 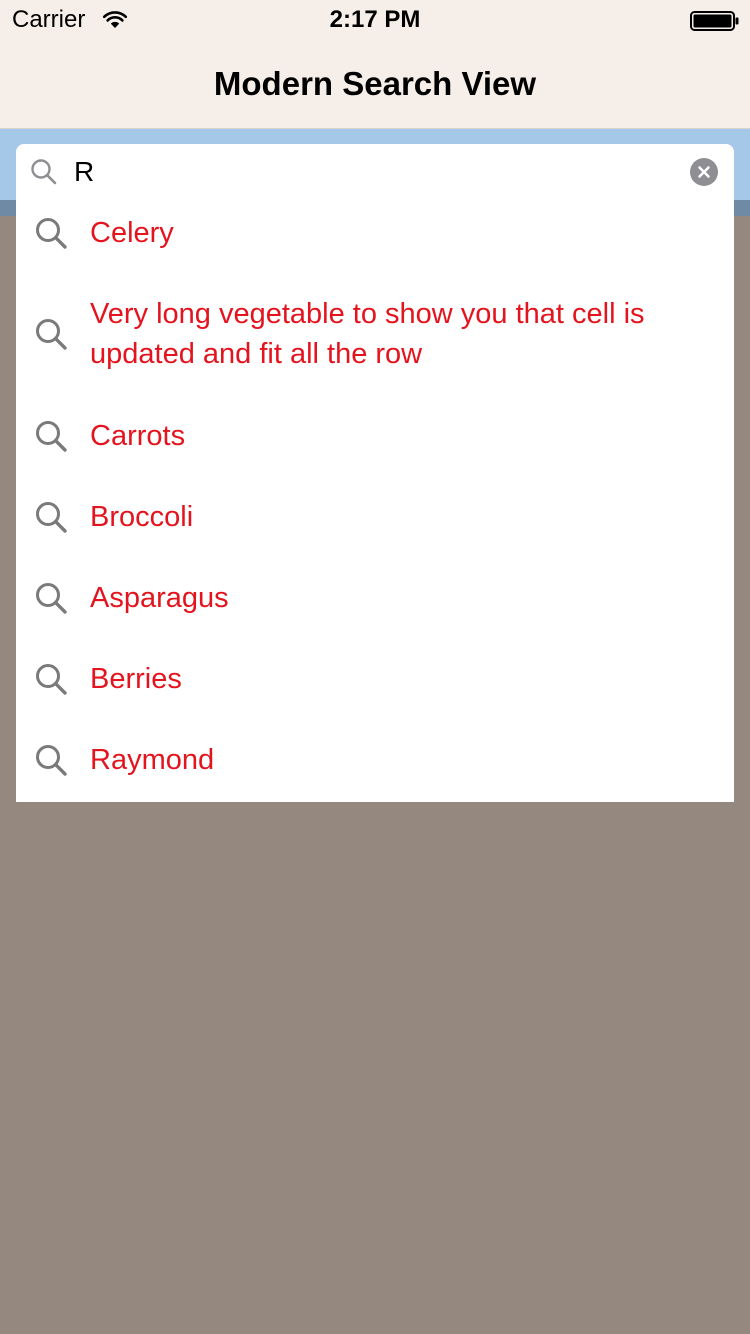 I want to click on search-input, so click(x=374, y=172).